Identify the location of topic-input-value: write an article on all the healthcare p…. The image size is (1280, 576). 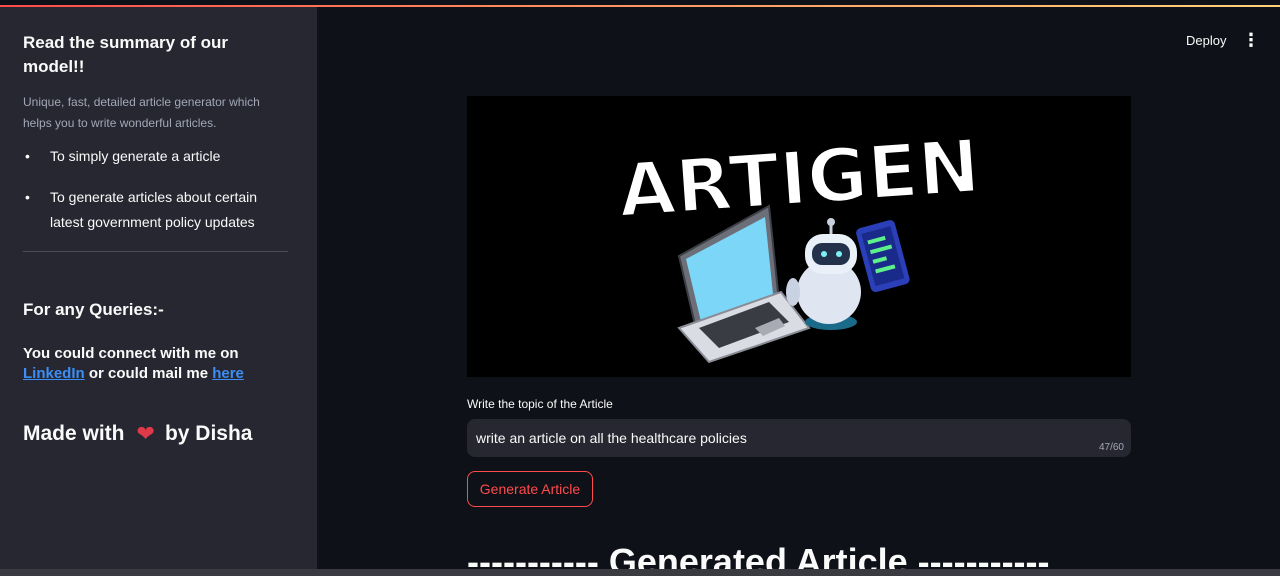
(611, 438).